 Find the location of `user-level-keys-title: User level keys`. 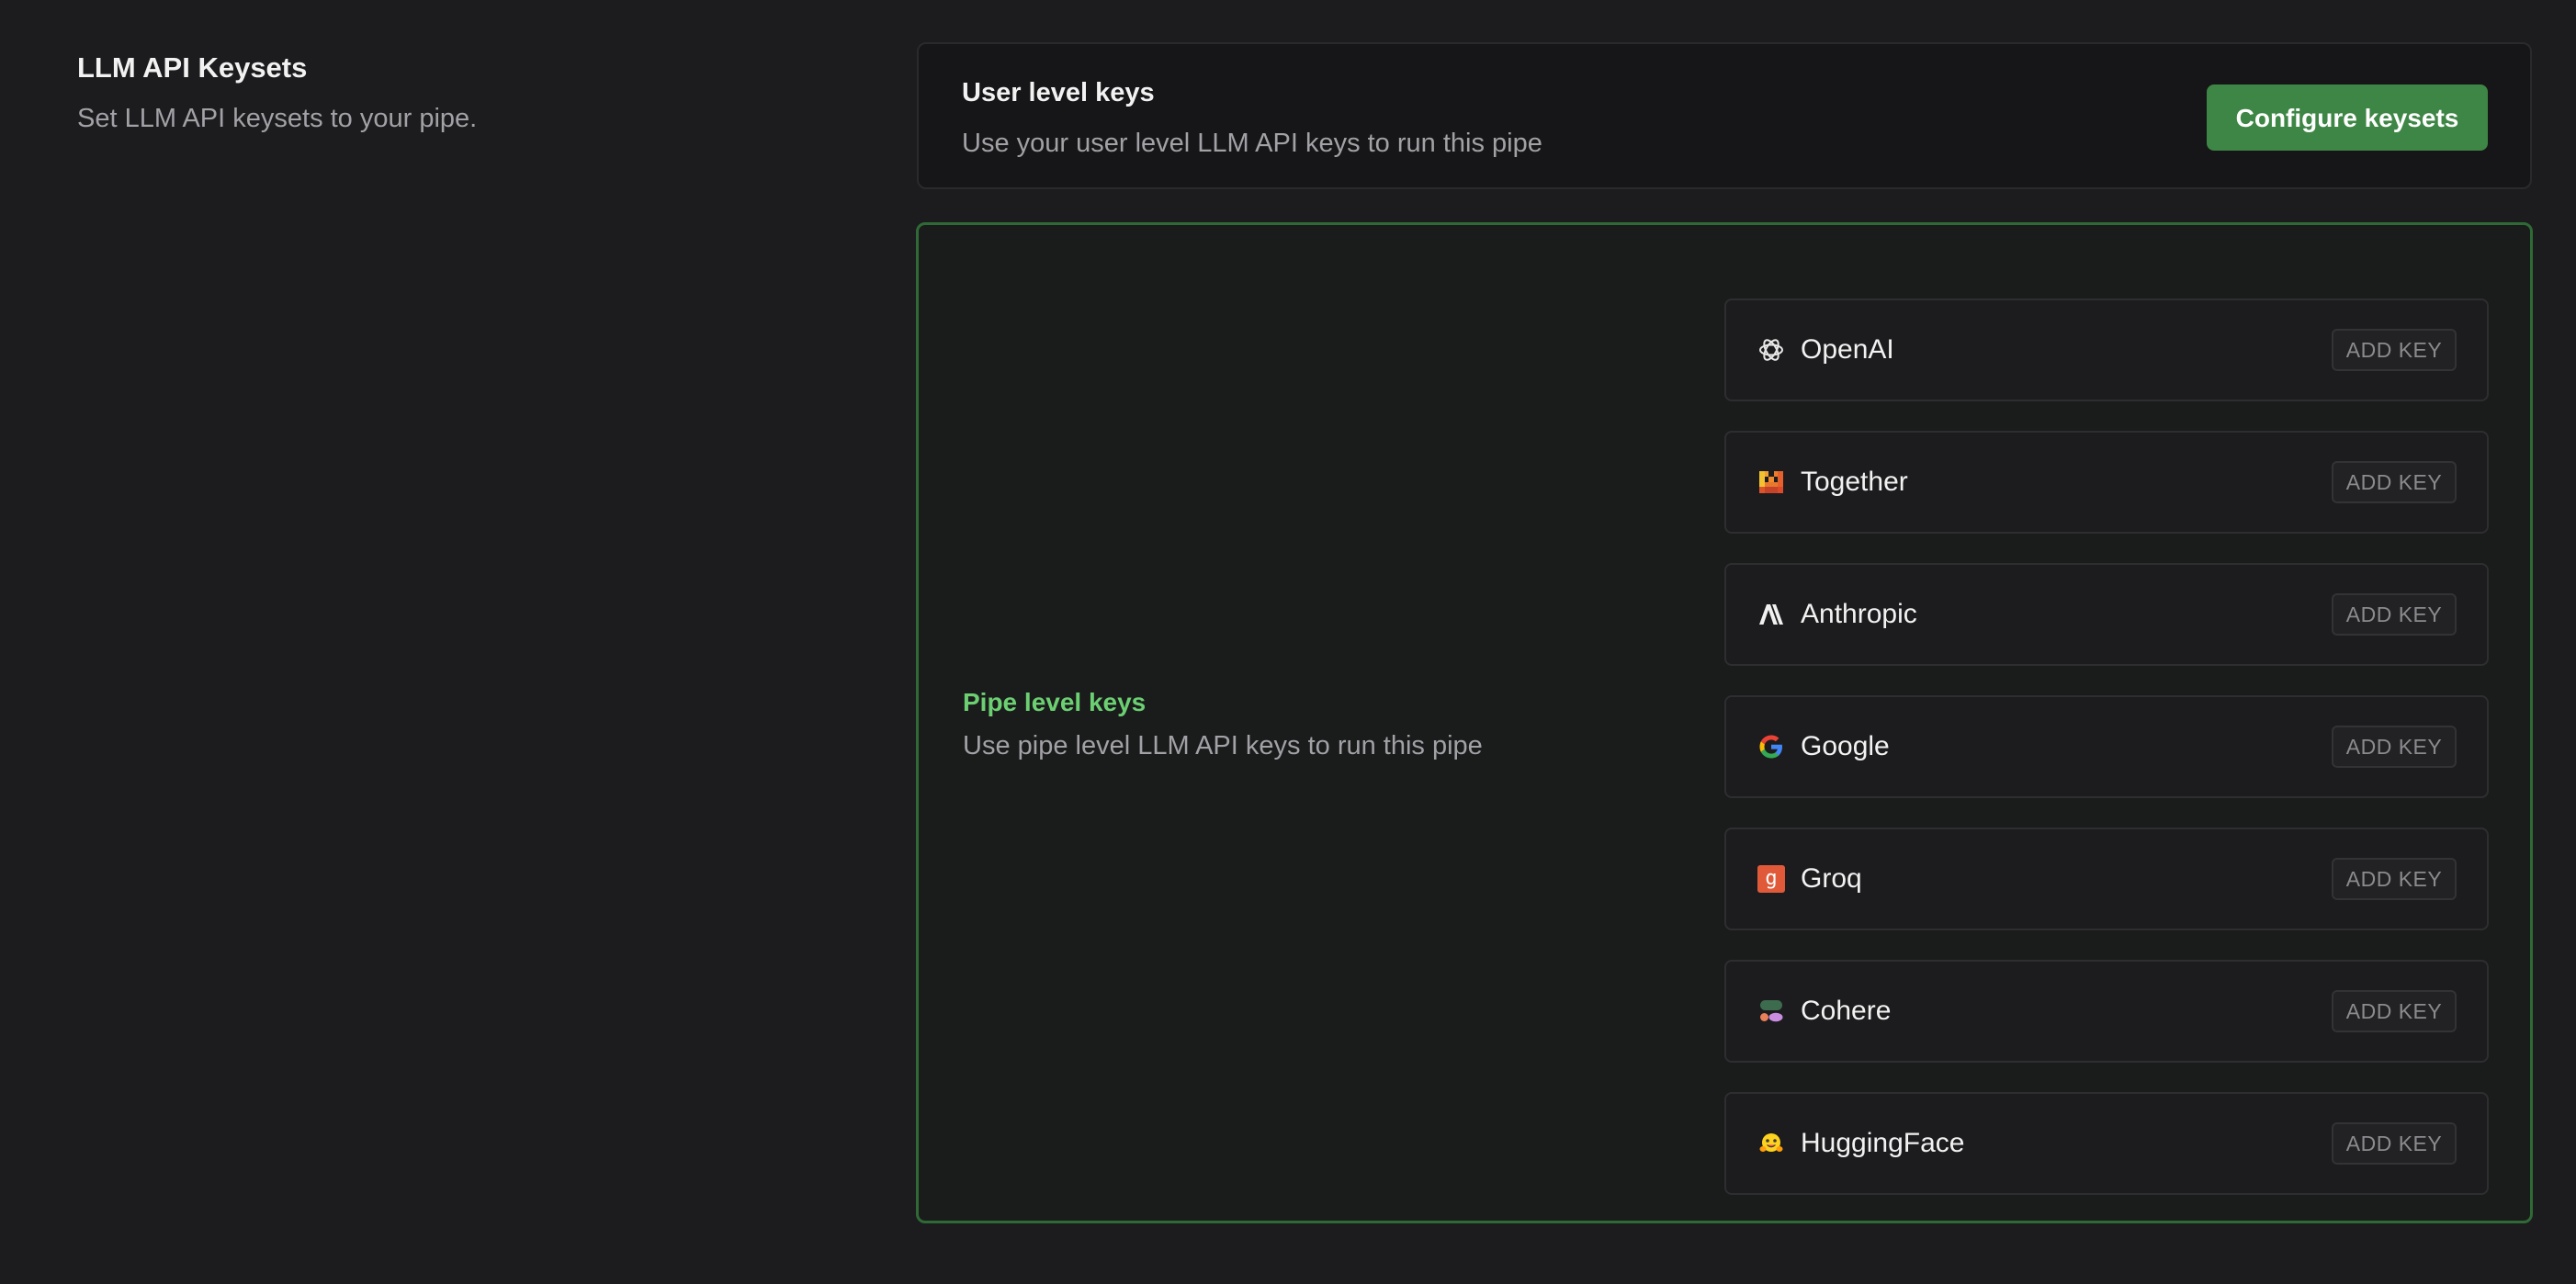

user-level-keys-title: User level keys is located at coordinates (1058, 92).